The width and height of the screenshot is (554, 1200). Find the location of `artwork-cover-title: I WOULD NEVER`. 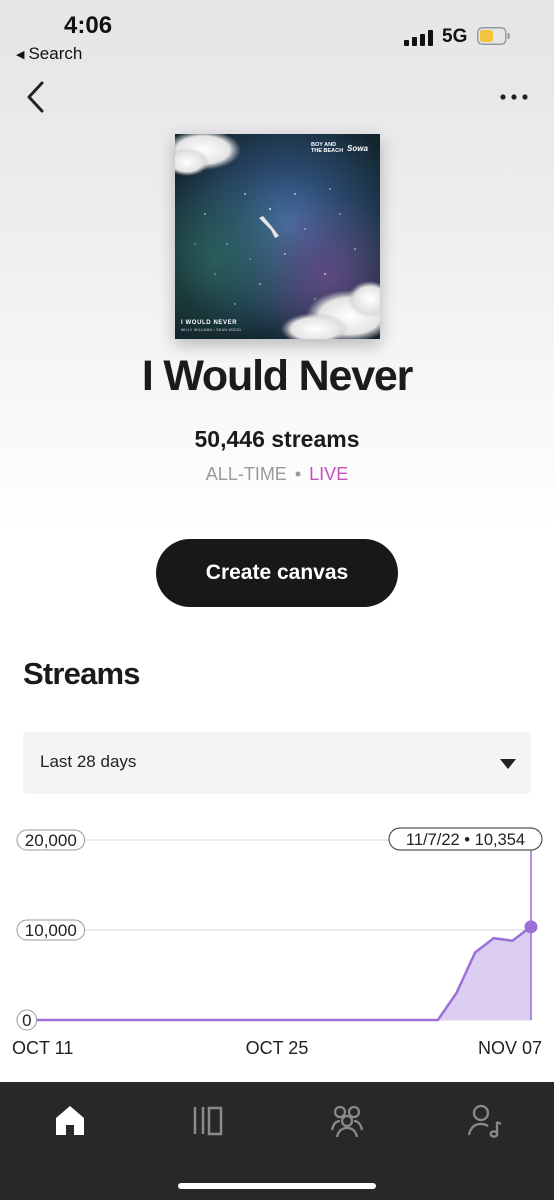

artwork-cover-title: I WOULD NEVER is located at coordinates (209, 323).